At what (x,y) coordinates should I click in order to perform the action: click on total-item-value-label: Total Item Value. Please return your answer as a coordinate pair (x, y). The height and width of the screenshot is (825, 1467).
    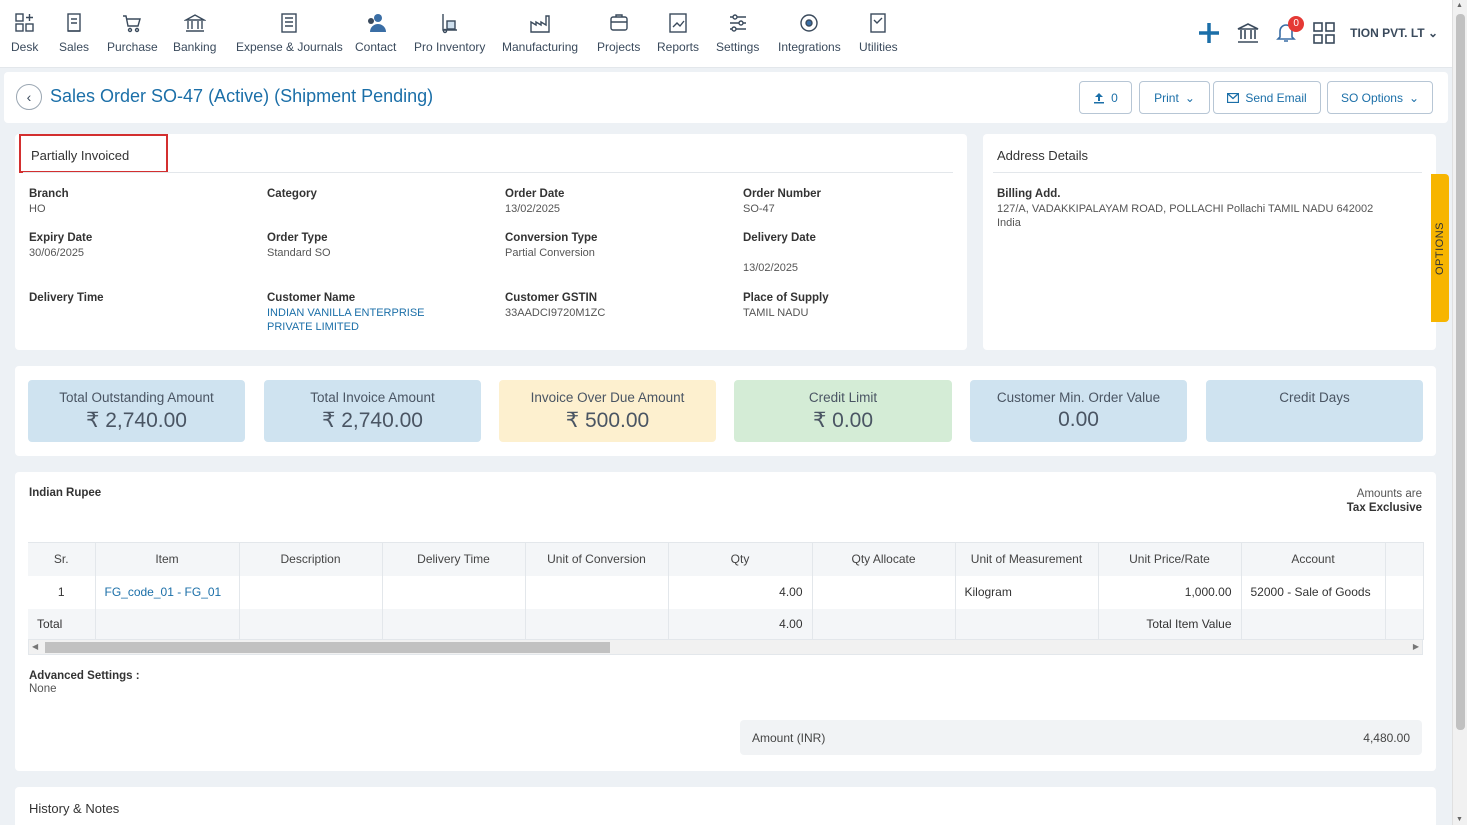
    Looking at the image, I should click on (1170, 624).